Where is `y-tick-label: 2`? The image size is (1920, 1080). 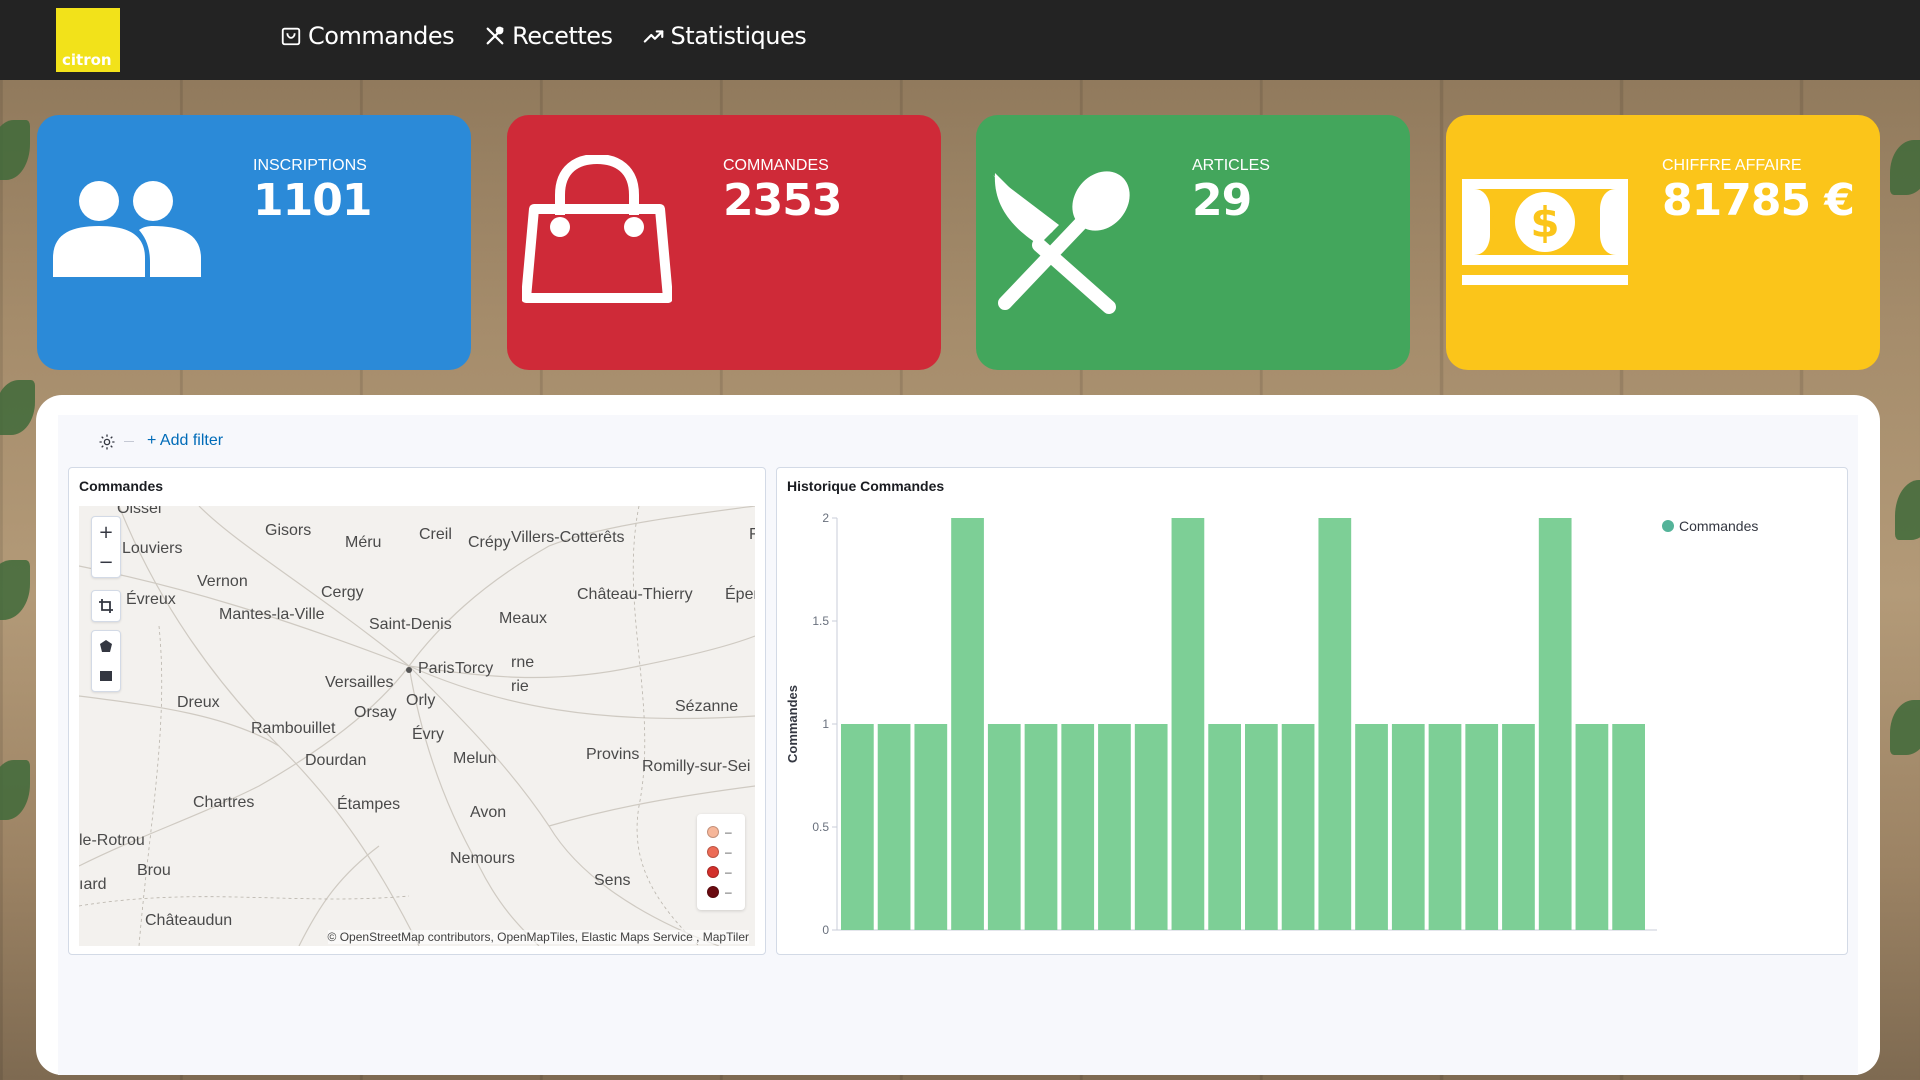 y-tick-label: 2 is located at coordinates (825, 518).